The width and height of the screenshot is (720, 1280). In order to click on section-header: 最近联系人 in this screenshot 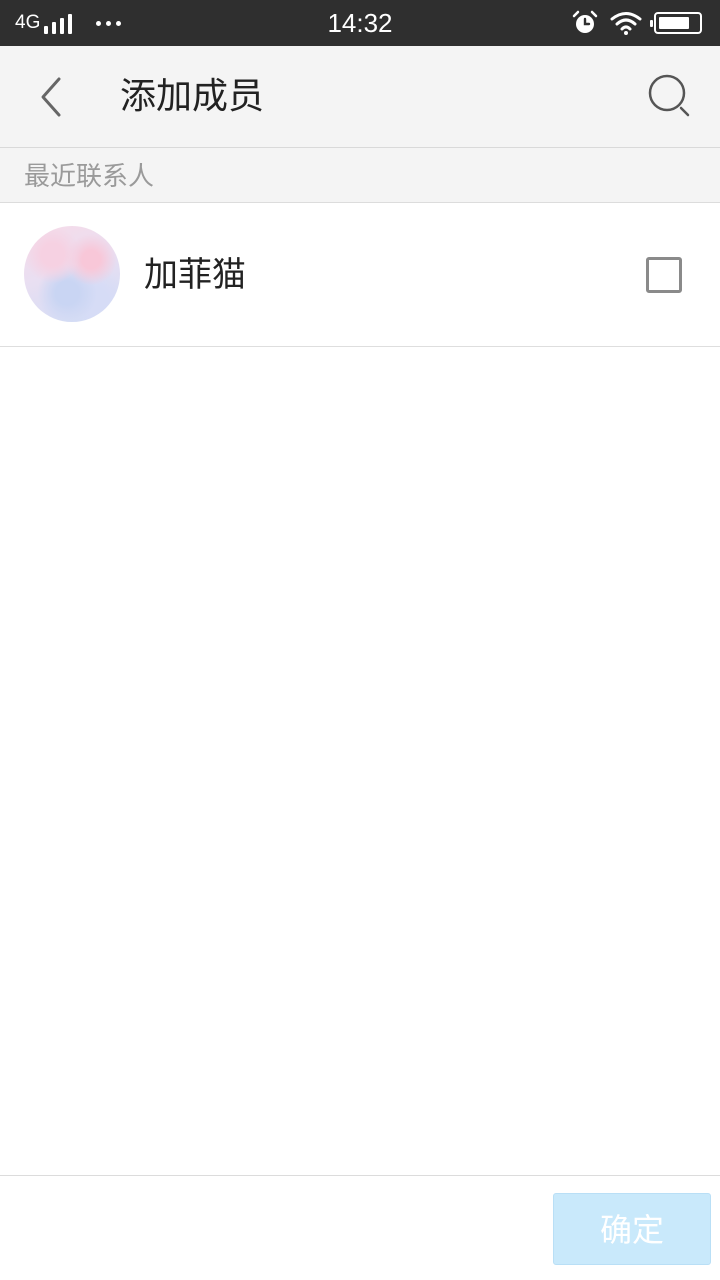, I will do `click(360, 175)`.